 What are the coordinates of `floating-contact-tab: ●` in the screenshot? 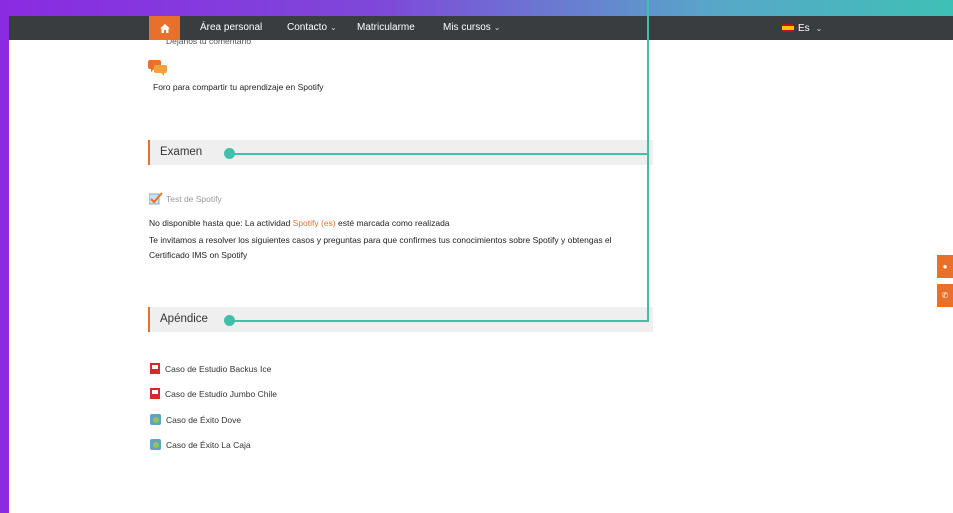 It's located at (945, 266).